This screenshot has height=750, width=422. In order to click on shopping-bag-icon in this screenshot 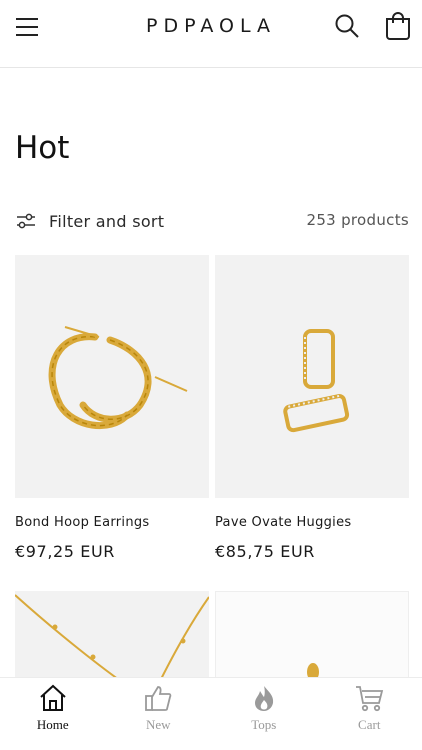, I will do `click(398, 26)`.